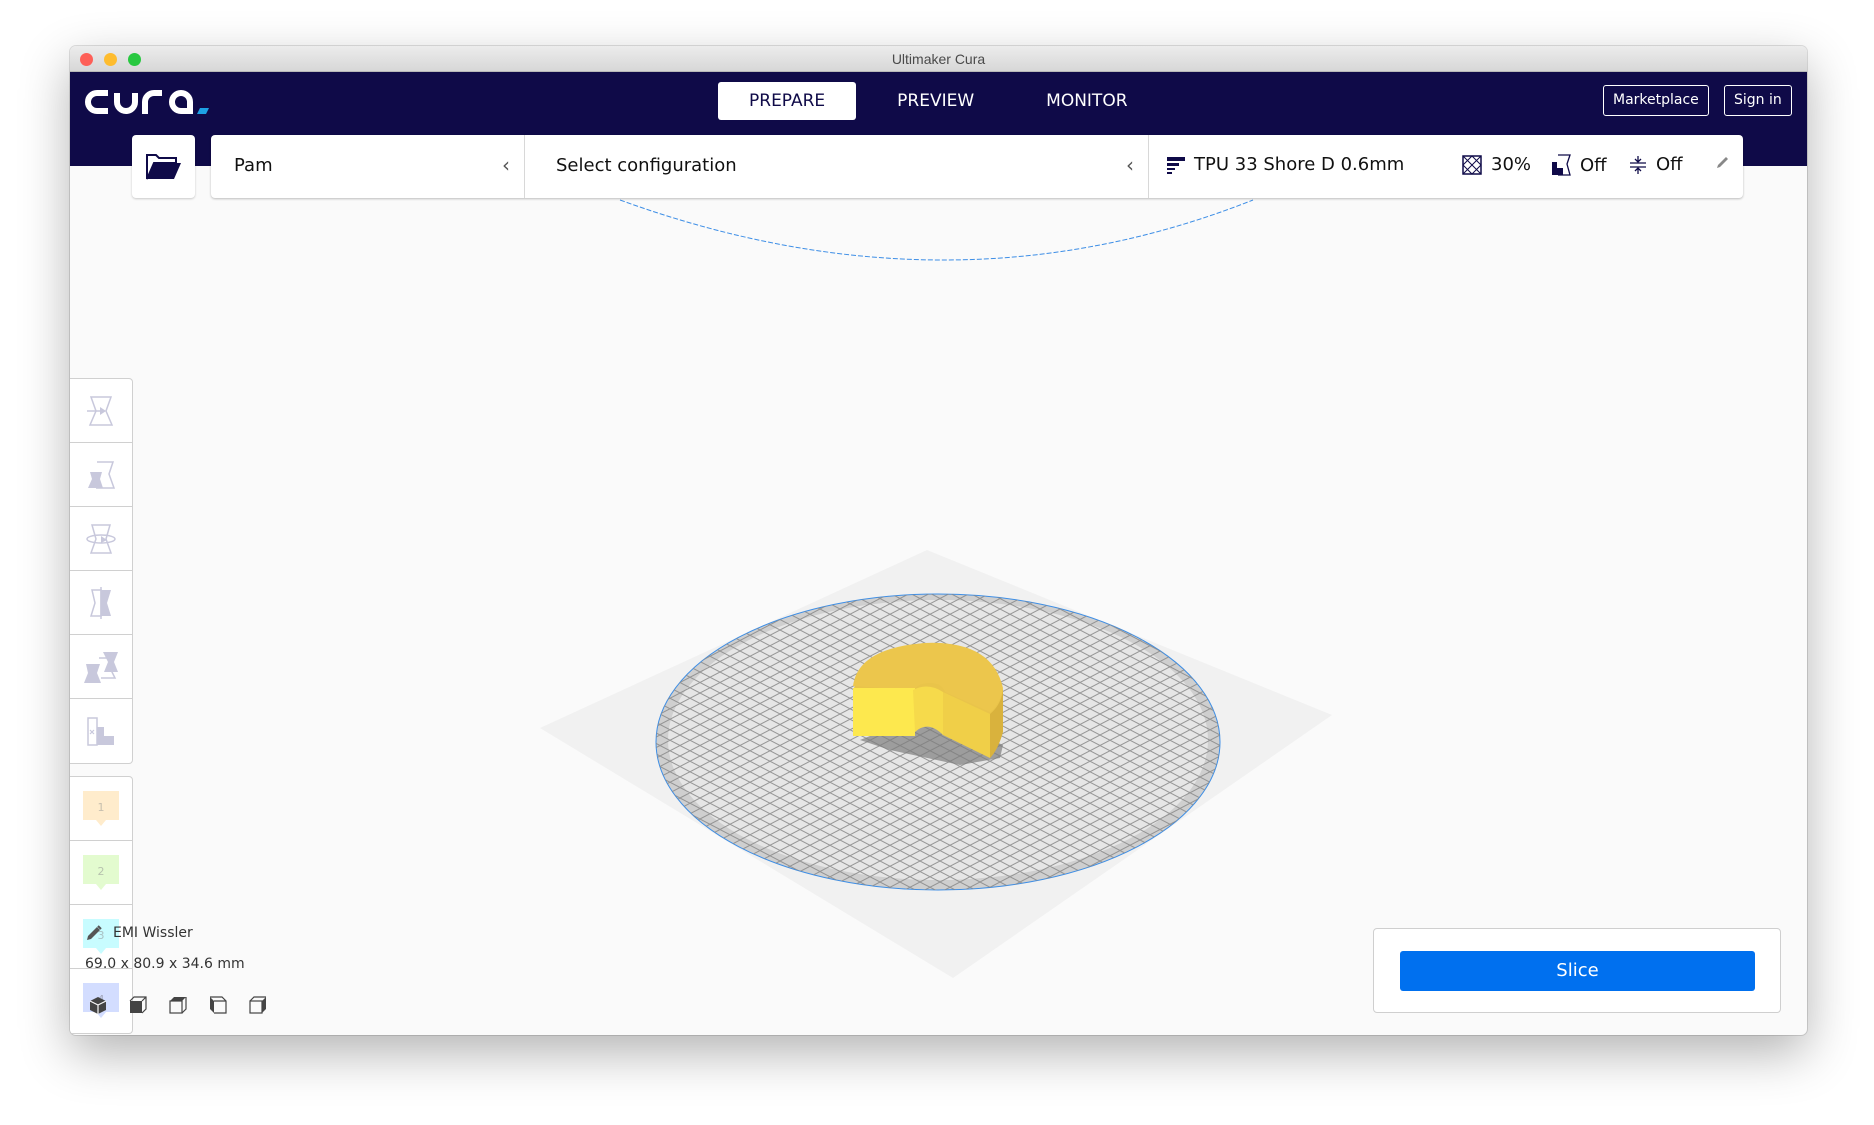 Image resolution: width=1874 pixels, height=1125 pixels. I want to click on build-plate-grid, so click(938, 742).